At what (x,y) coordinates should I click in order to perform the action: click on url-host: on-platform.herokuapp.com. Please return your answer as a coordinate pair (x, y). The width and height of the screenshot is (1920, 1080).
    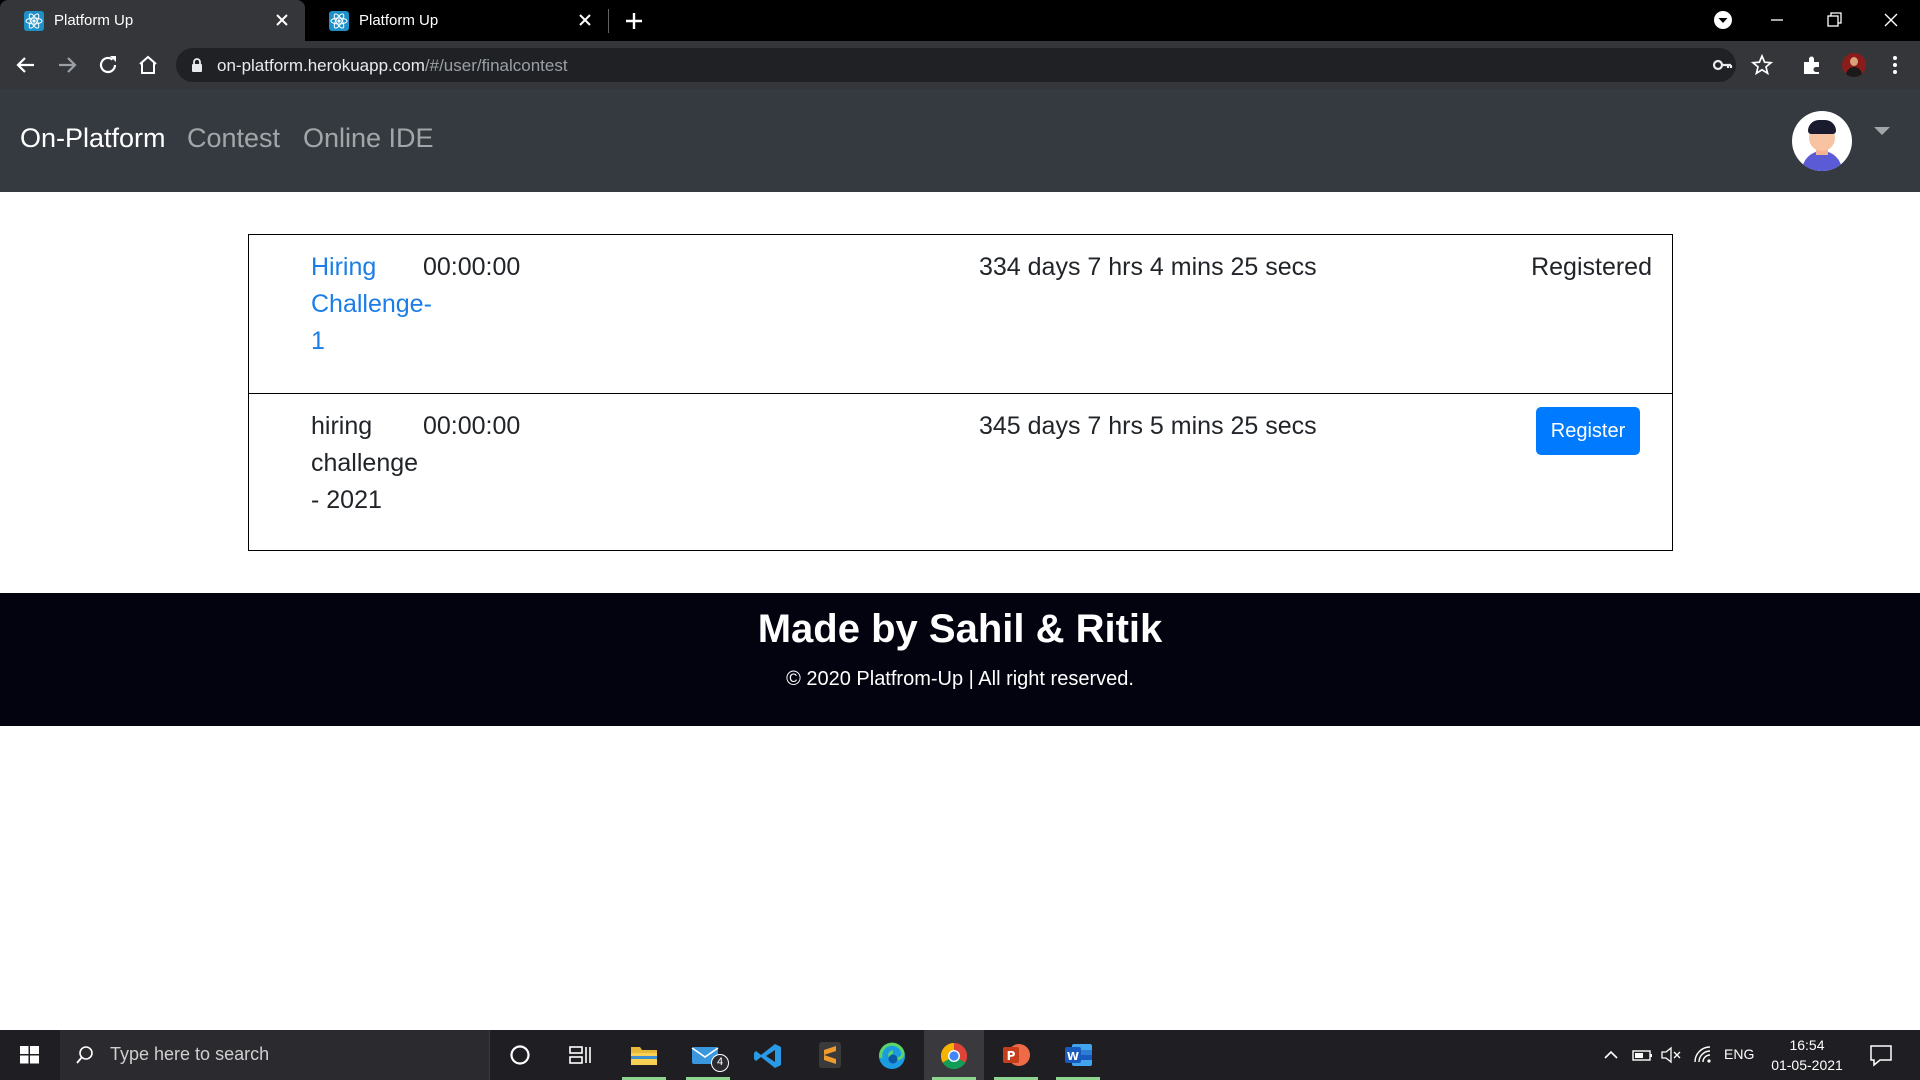
    Looking at the image, I should click on (321, 65).